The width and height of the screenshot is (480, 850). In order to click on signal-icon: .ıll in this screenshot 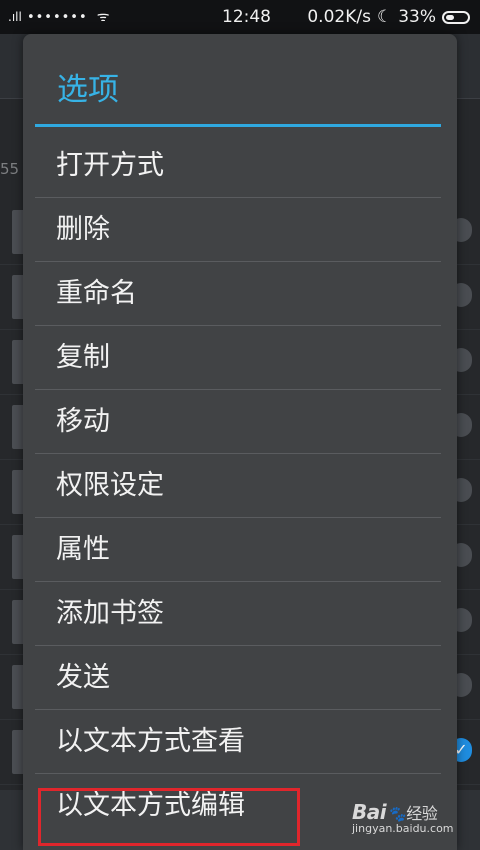, I will do `click(15, 17)`.